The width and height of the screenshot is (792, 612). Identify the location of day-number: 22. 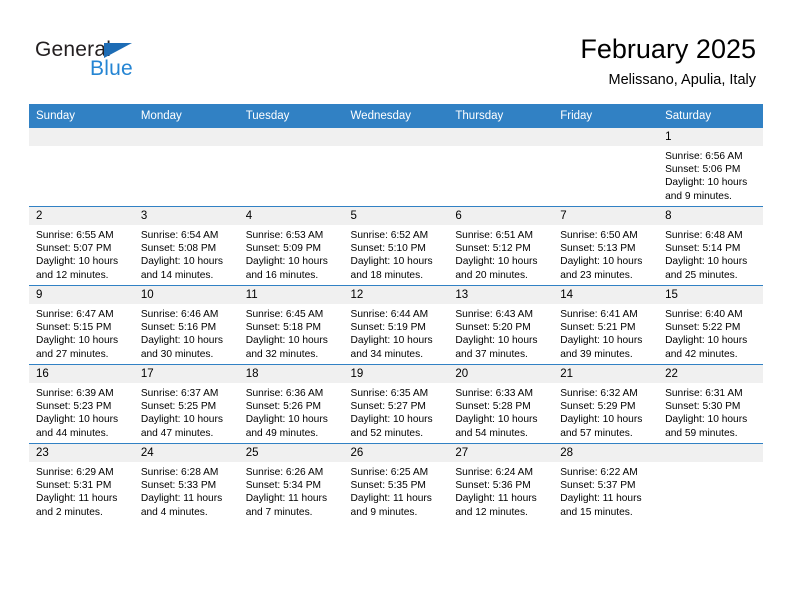
(710, 374).